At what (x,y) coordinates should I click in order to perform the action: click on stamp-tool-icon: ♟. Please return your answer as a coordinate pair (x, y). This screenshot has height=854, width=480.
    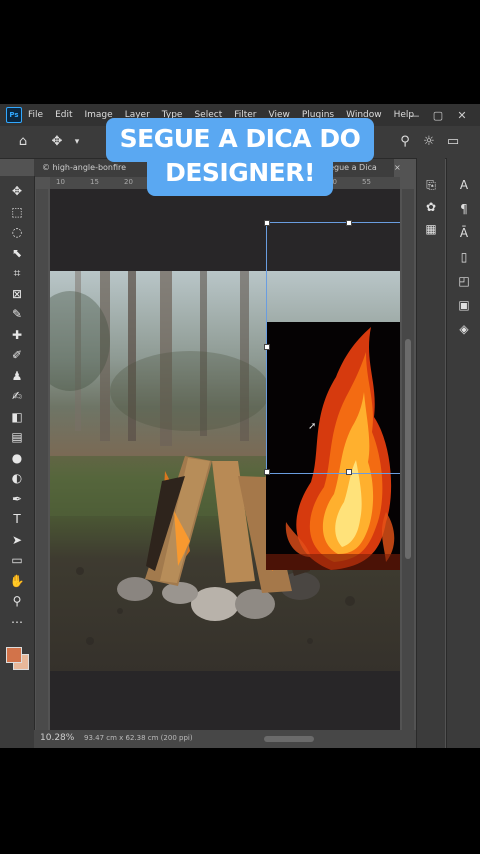
    Looking at the image, I should click on (17, 376).